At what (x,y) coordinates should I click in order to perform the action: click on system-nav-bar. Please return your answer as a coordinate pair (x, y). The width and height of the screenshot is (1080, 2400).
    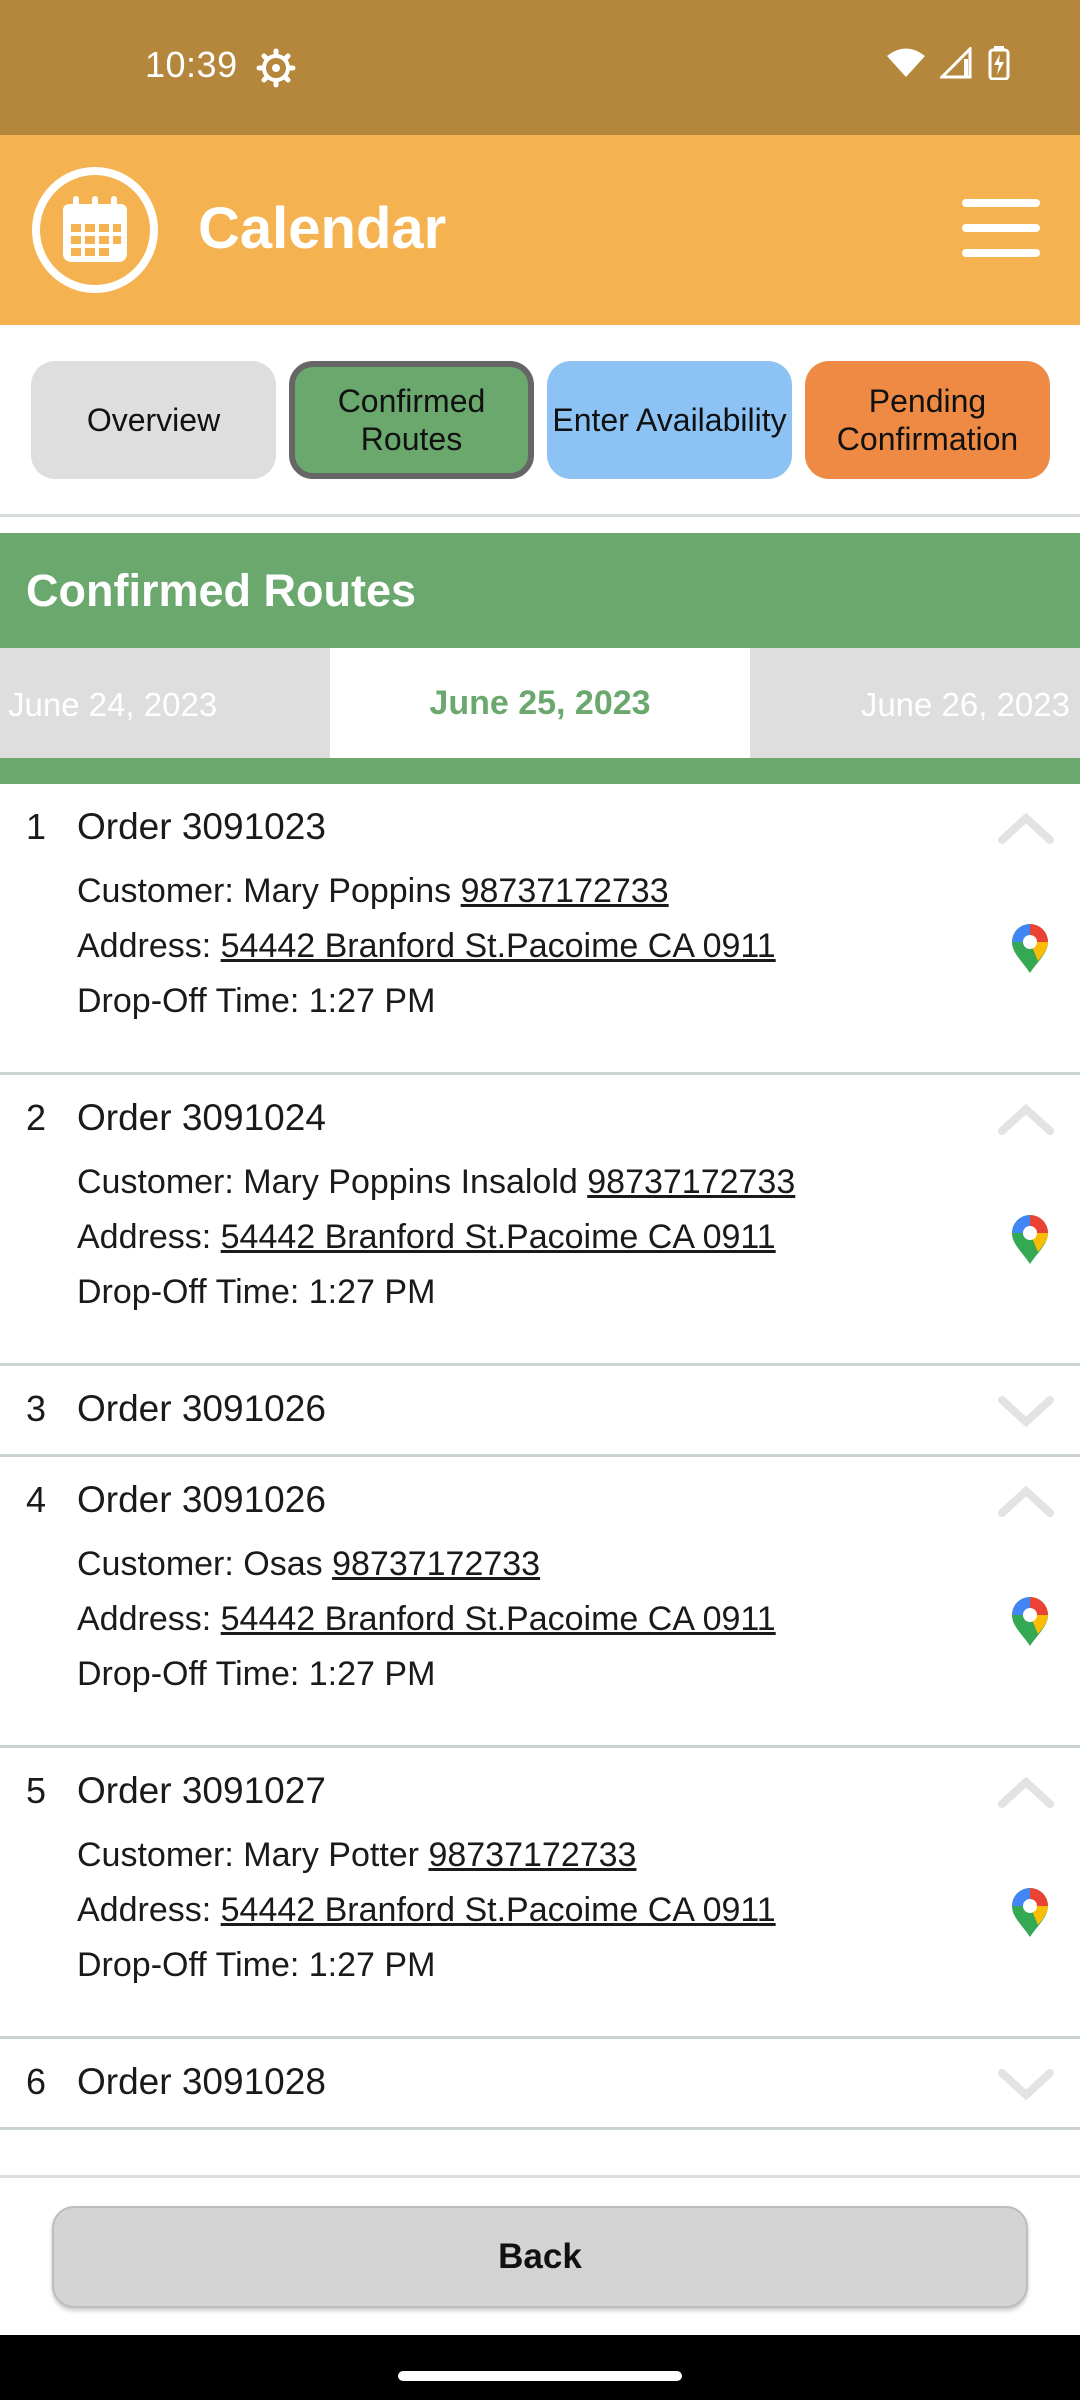
    Looking at the image, I should click on (540, 2367).